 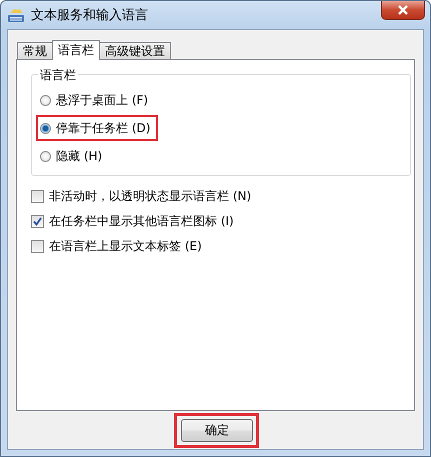 What do you see at coordinates (58, 75) in the screenshot?
I see `group-title: 语言栏` at bounding box center [58, 75].